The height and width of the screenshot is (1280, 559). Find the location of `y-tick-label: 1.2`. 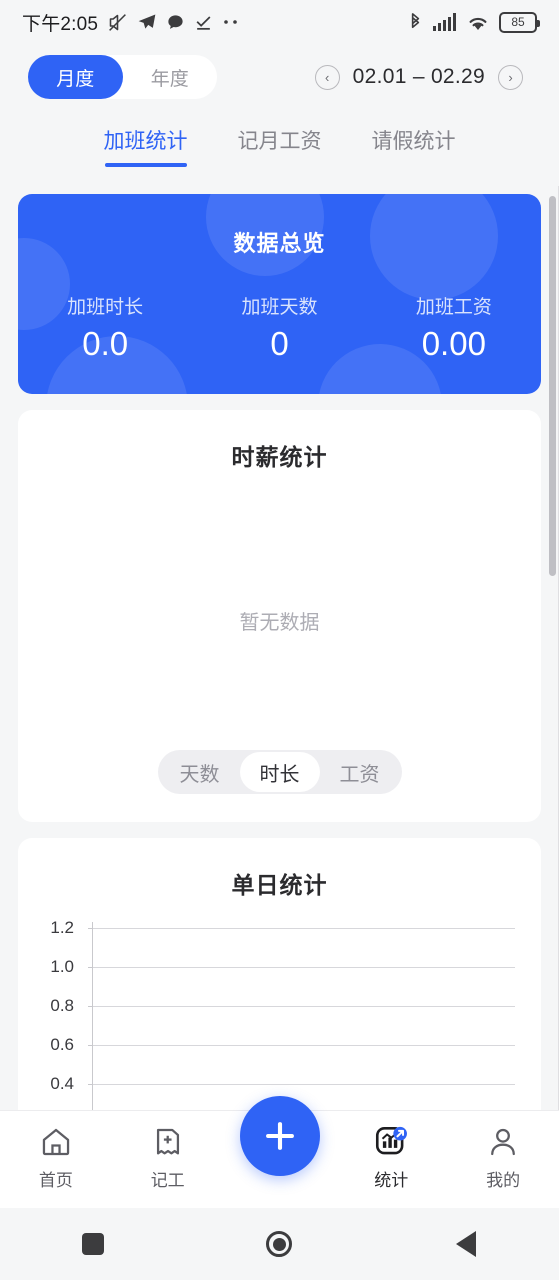

y-tick-label: 1.2 is located at coordinates (62, 927).